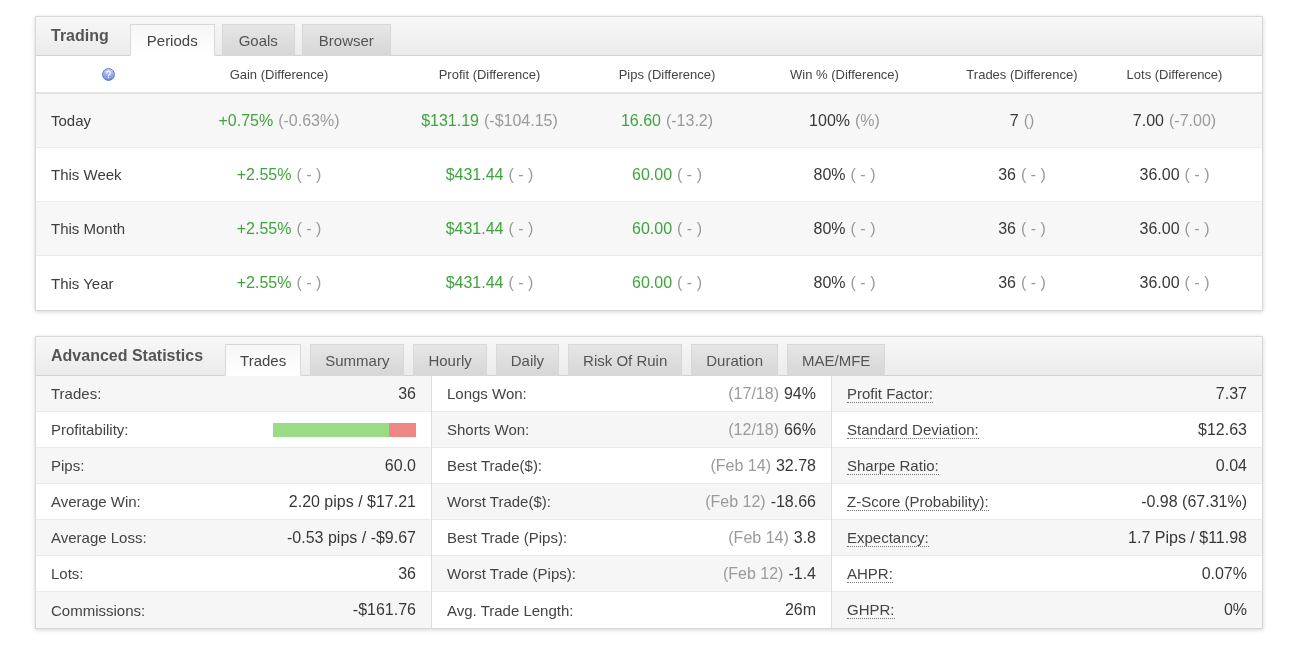 This screenshot has height=646, width=1290. What do you see at coordinates (99, 537) in the screenshot?
I see `stat-label: Average Loss:` at bounding box center [99, 537].